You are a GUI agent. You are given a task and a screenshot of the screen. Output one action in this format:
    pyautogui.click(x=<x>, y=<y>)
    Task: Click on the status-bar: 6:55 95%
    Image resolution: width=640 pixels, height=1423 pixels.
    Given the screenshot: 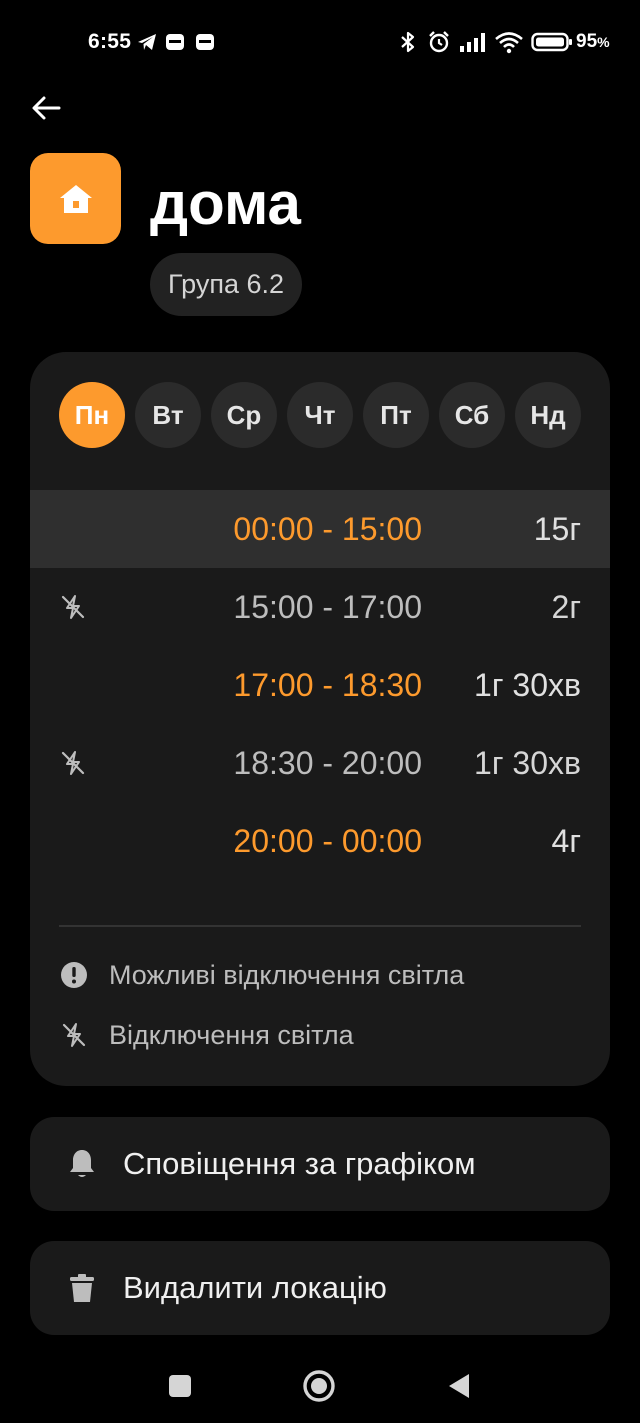 What is the action you would take?
    pyautogui.click(x=320, y=42)
    